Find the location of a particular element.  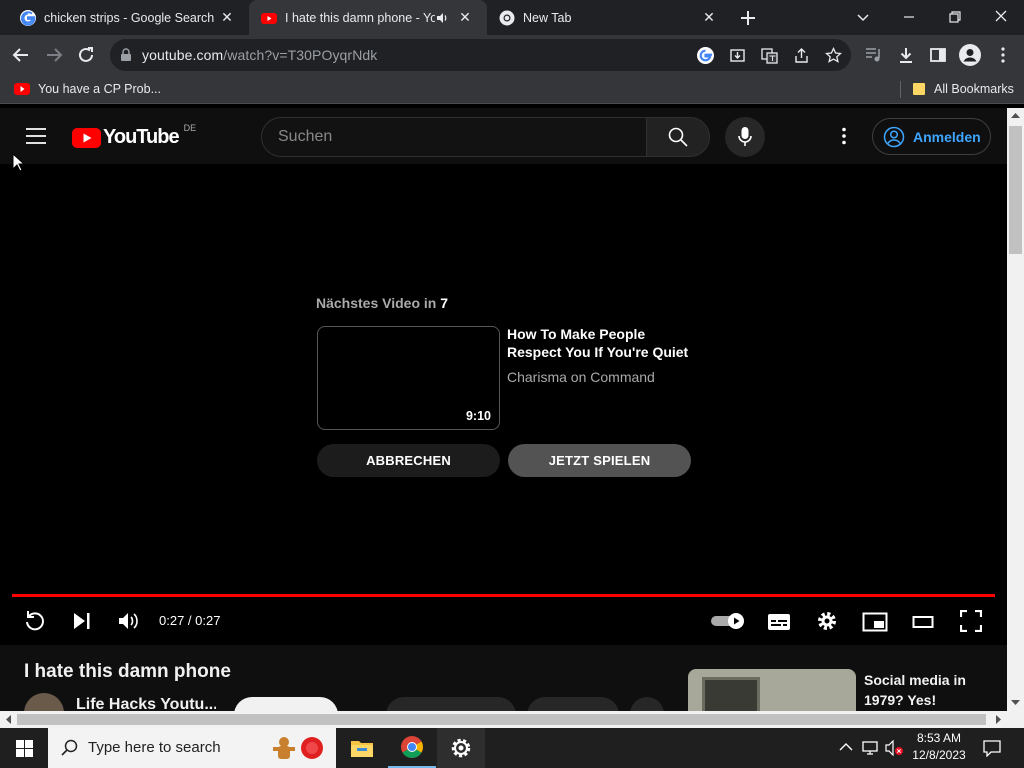

notifications-icon is located at coordinates (992, 748).